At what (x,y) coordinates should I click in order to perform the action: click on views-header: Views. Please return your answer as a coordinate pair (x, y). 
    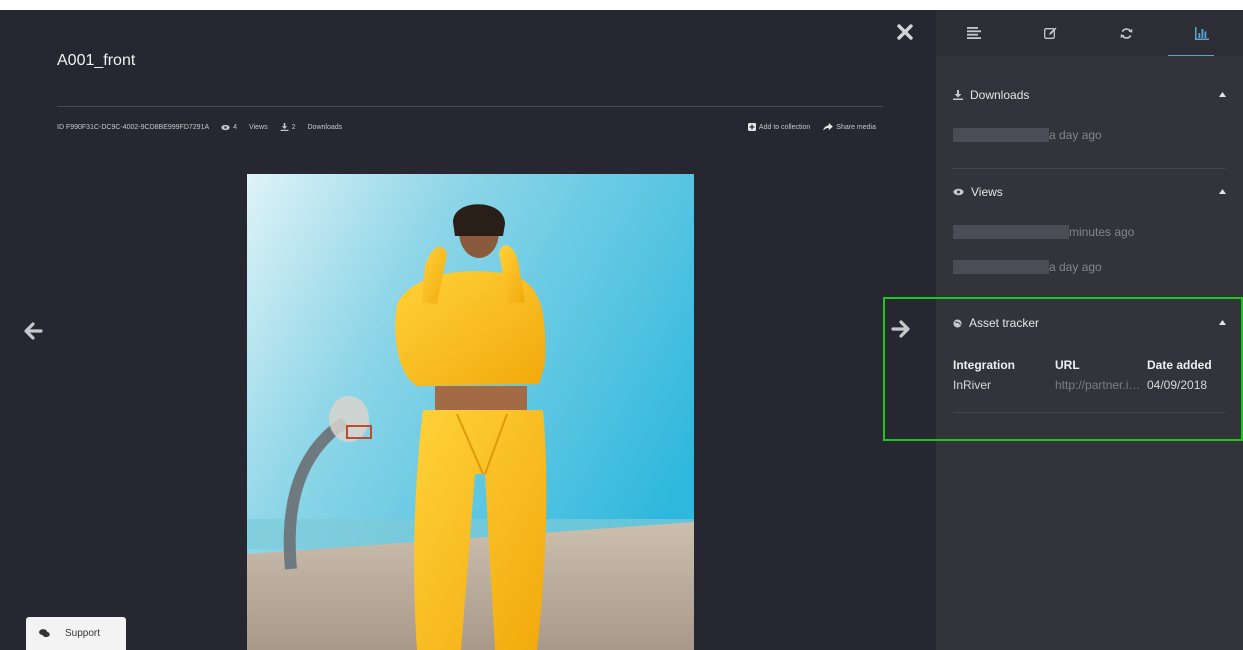
    Looking at the image, I should click on (1089, 192).